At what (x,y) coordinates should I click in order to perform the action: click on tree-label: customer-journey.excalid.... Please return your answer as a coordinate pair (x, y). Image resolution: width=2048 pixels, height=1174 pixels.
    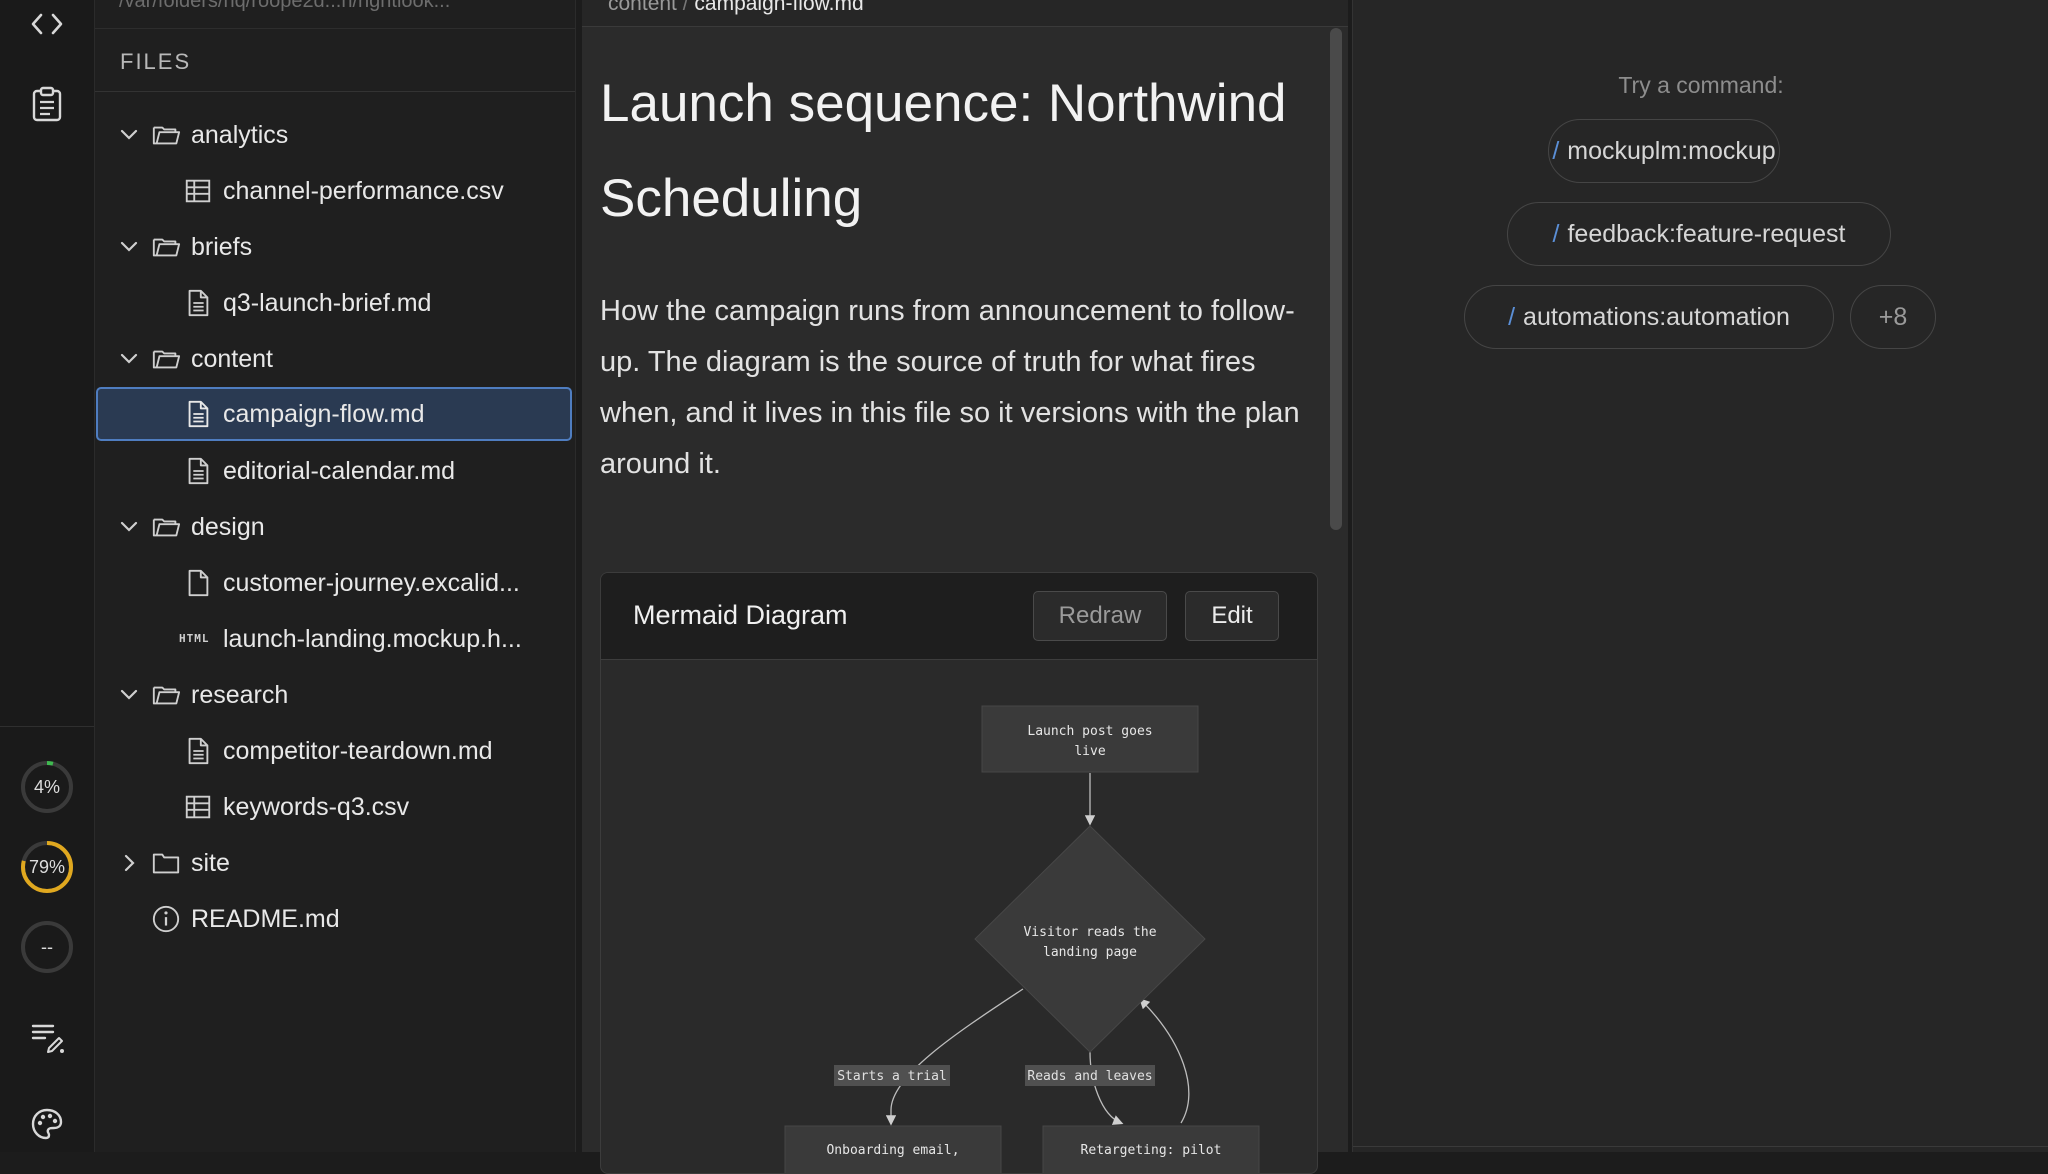
    Looking at the image, I should click on (371, 582).